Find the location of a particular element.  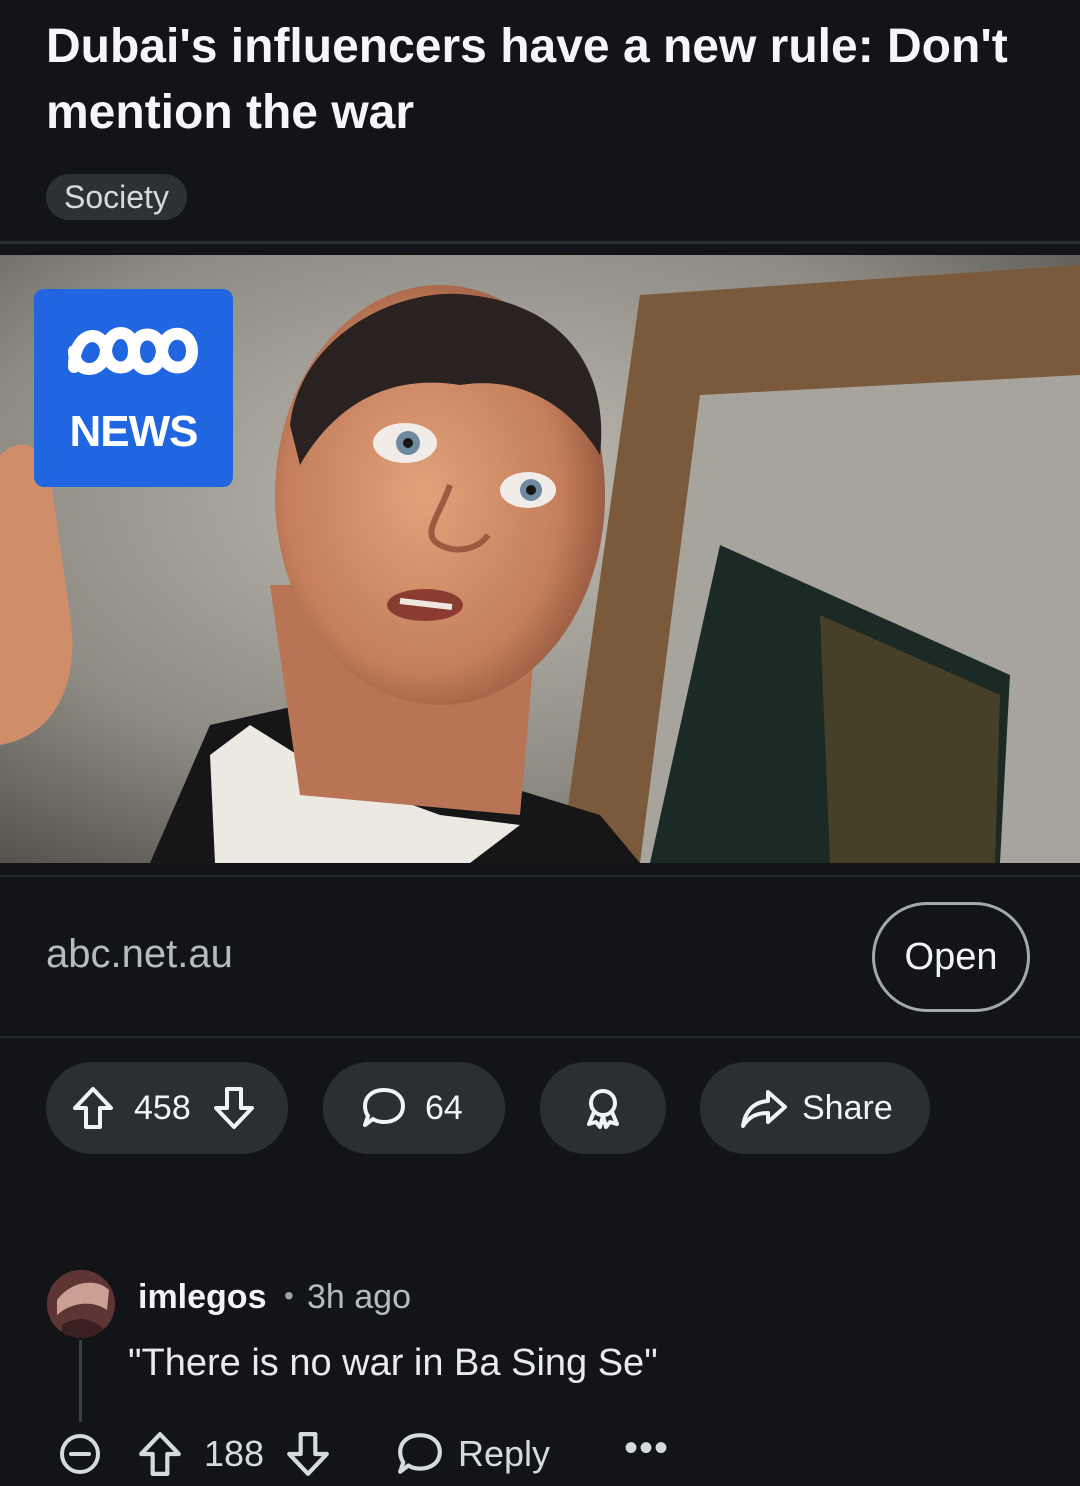

reply-button: Reply is located at coordinates (473, 1454).